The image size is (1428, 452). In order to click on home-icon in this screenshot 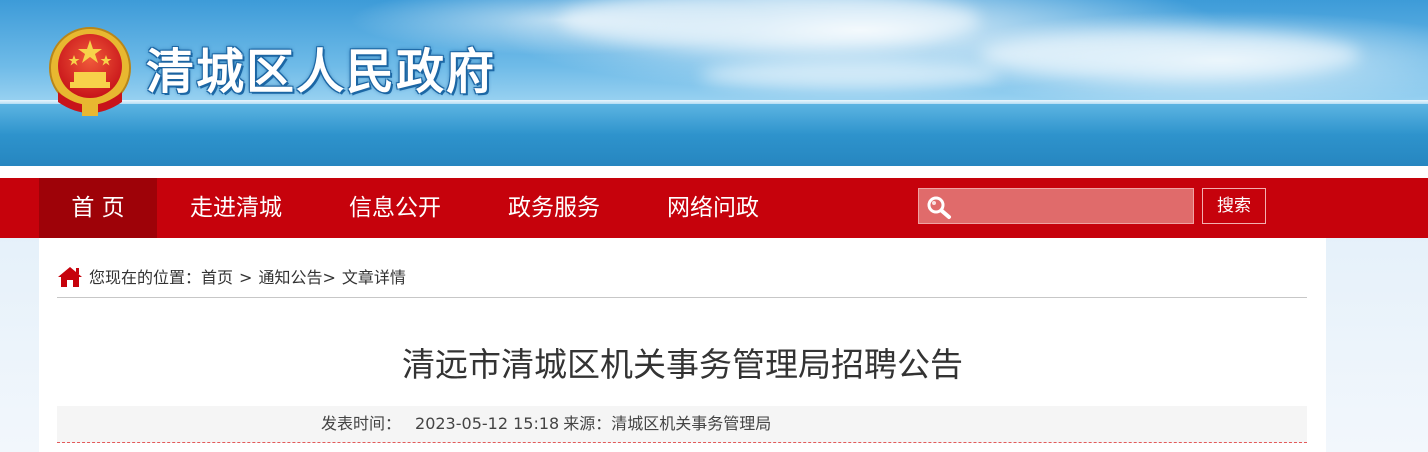, I will do `click(70, 276)`.